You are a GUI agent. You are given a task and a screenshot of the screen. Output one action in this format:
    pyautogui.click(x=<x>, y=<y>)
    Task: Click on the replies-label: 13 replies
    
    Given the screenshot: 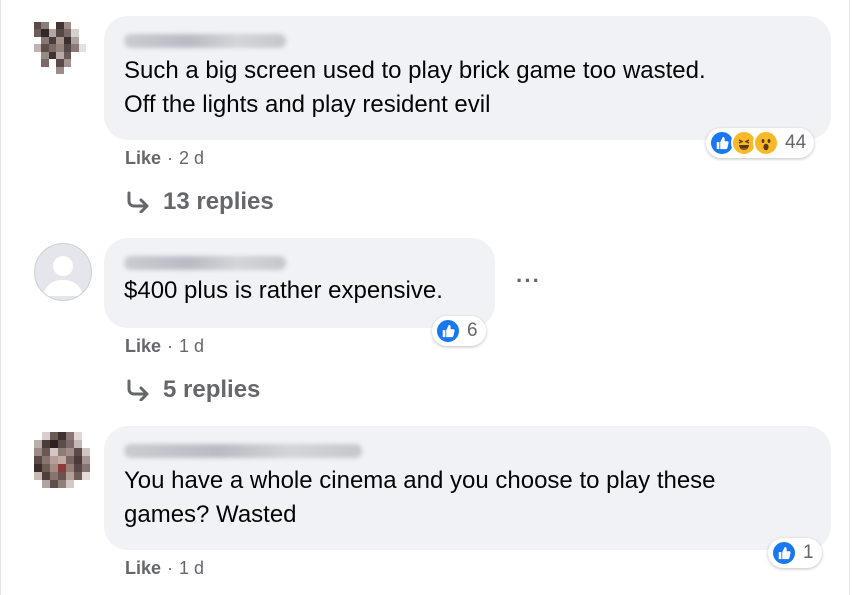 What is the action you would take?
    pyautogui.click(x=218, y=201)
    